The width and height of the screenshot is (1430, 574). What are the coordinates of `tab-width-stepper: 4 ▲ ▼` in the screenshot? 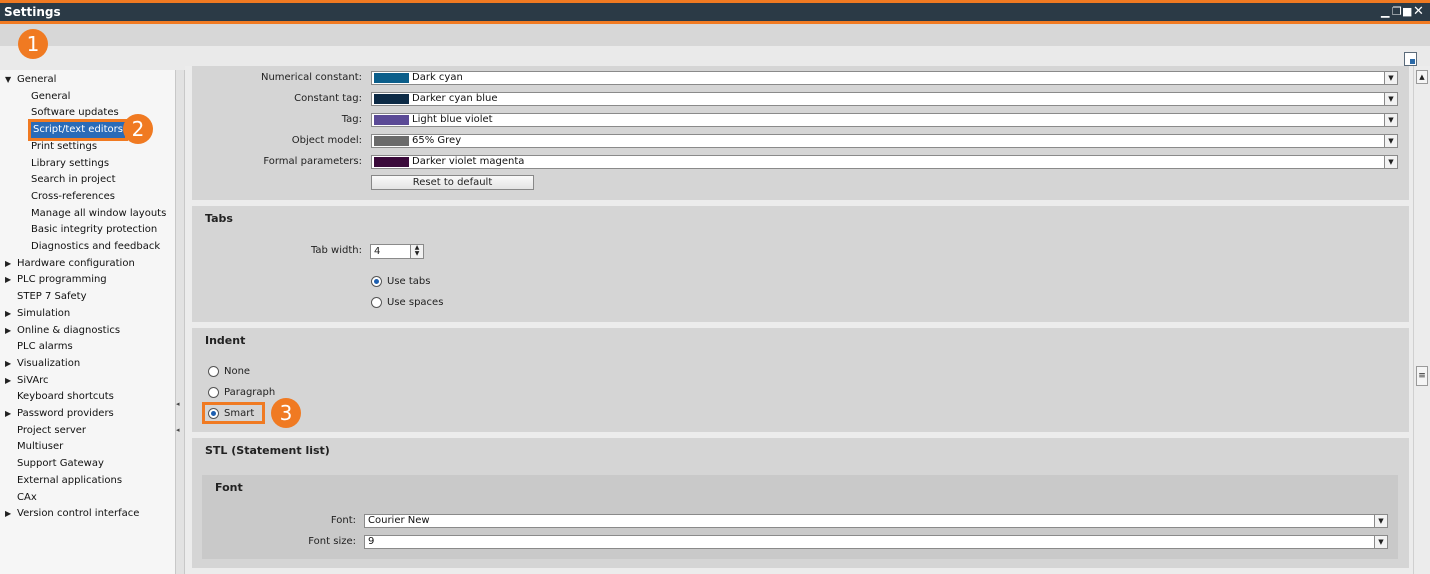 It's located at (397, 251).